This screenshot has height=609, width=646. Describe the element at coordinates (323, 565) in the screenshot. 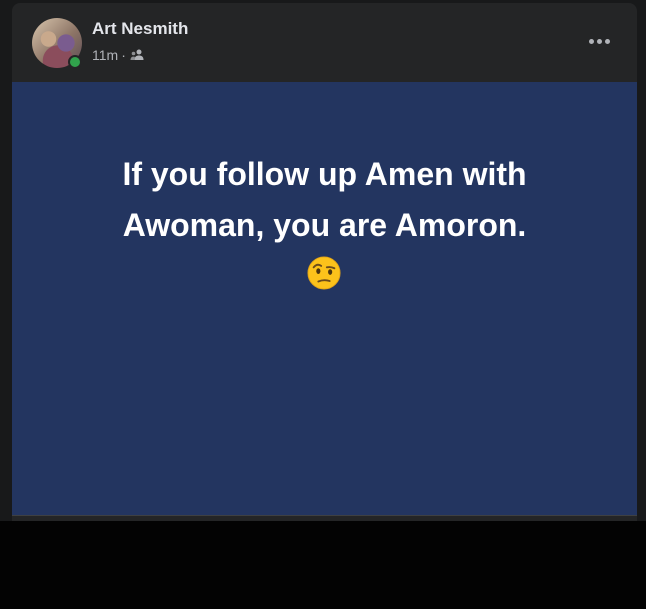

I see `bottom-black-area` at that location.